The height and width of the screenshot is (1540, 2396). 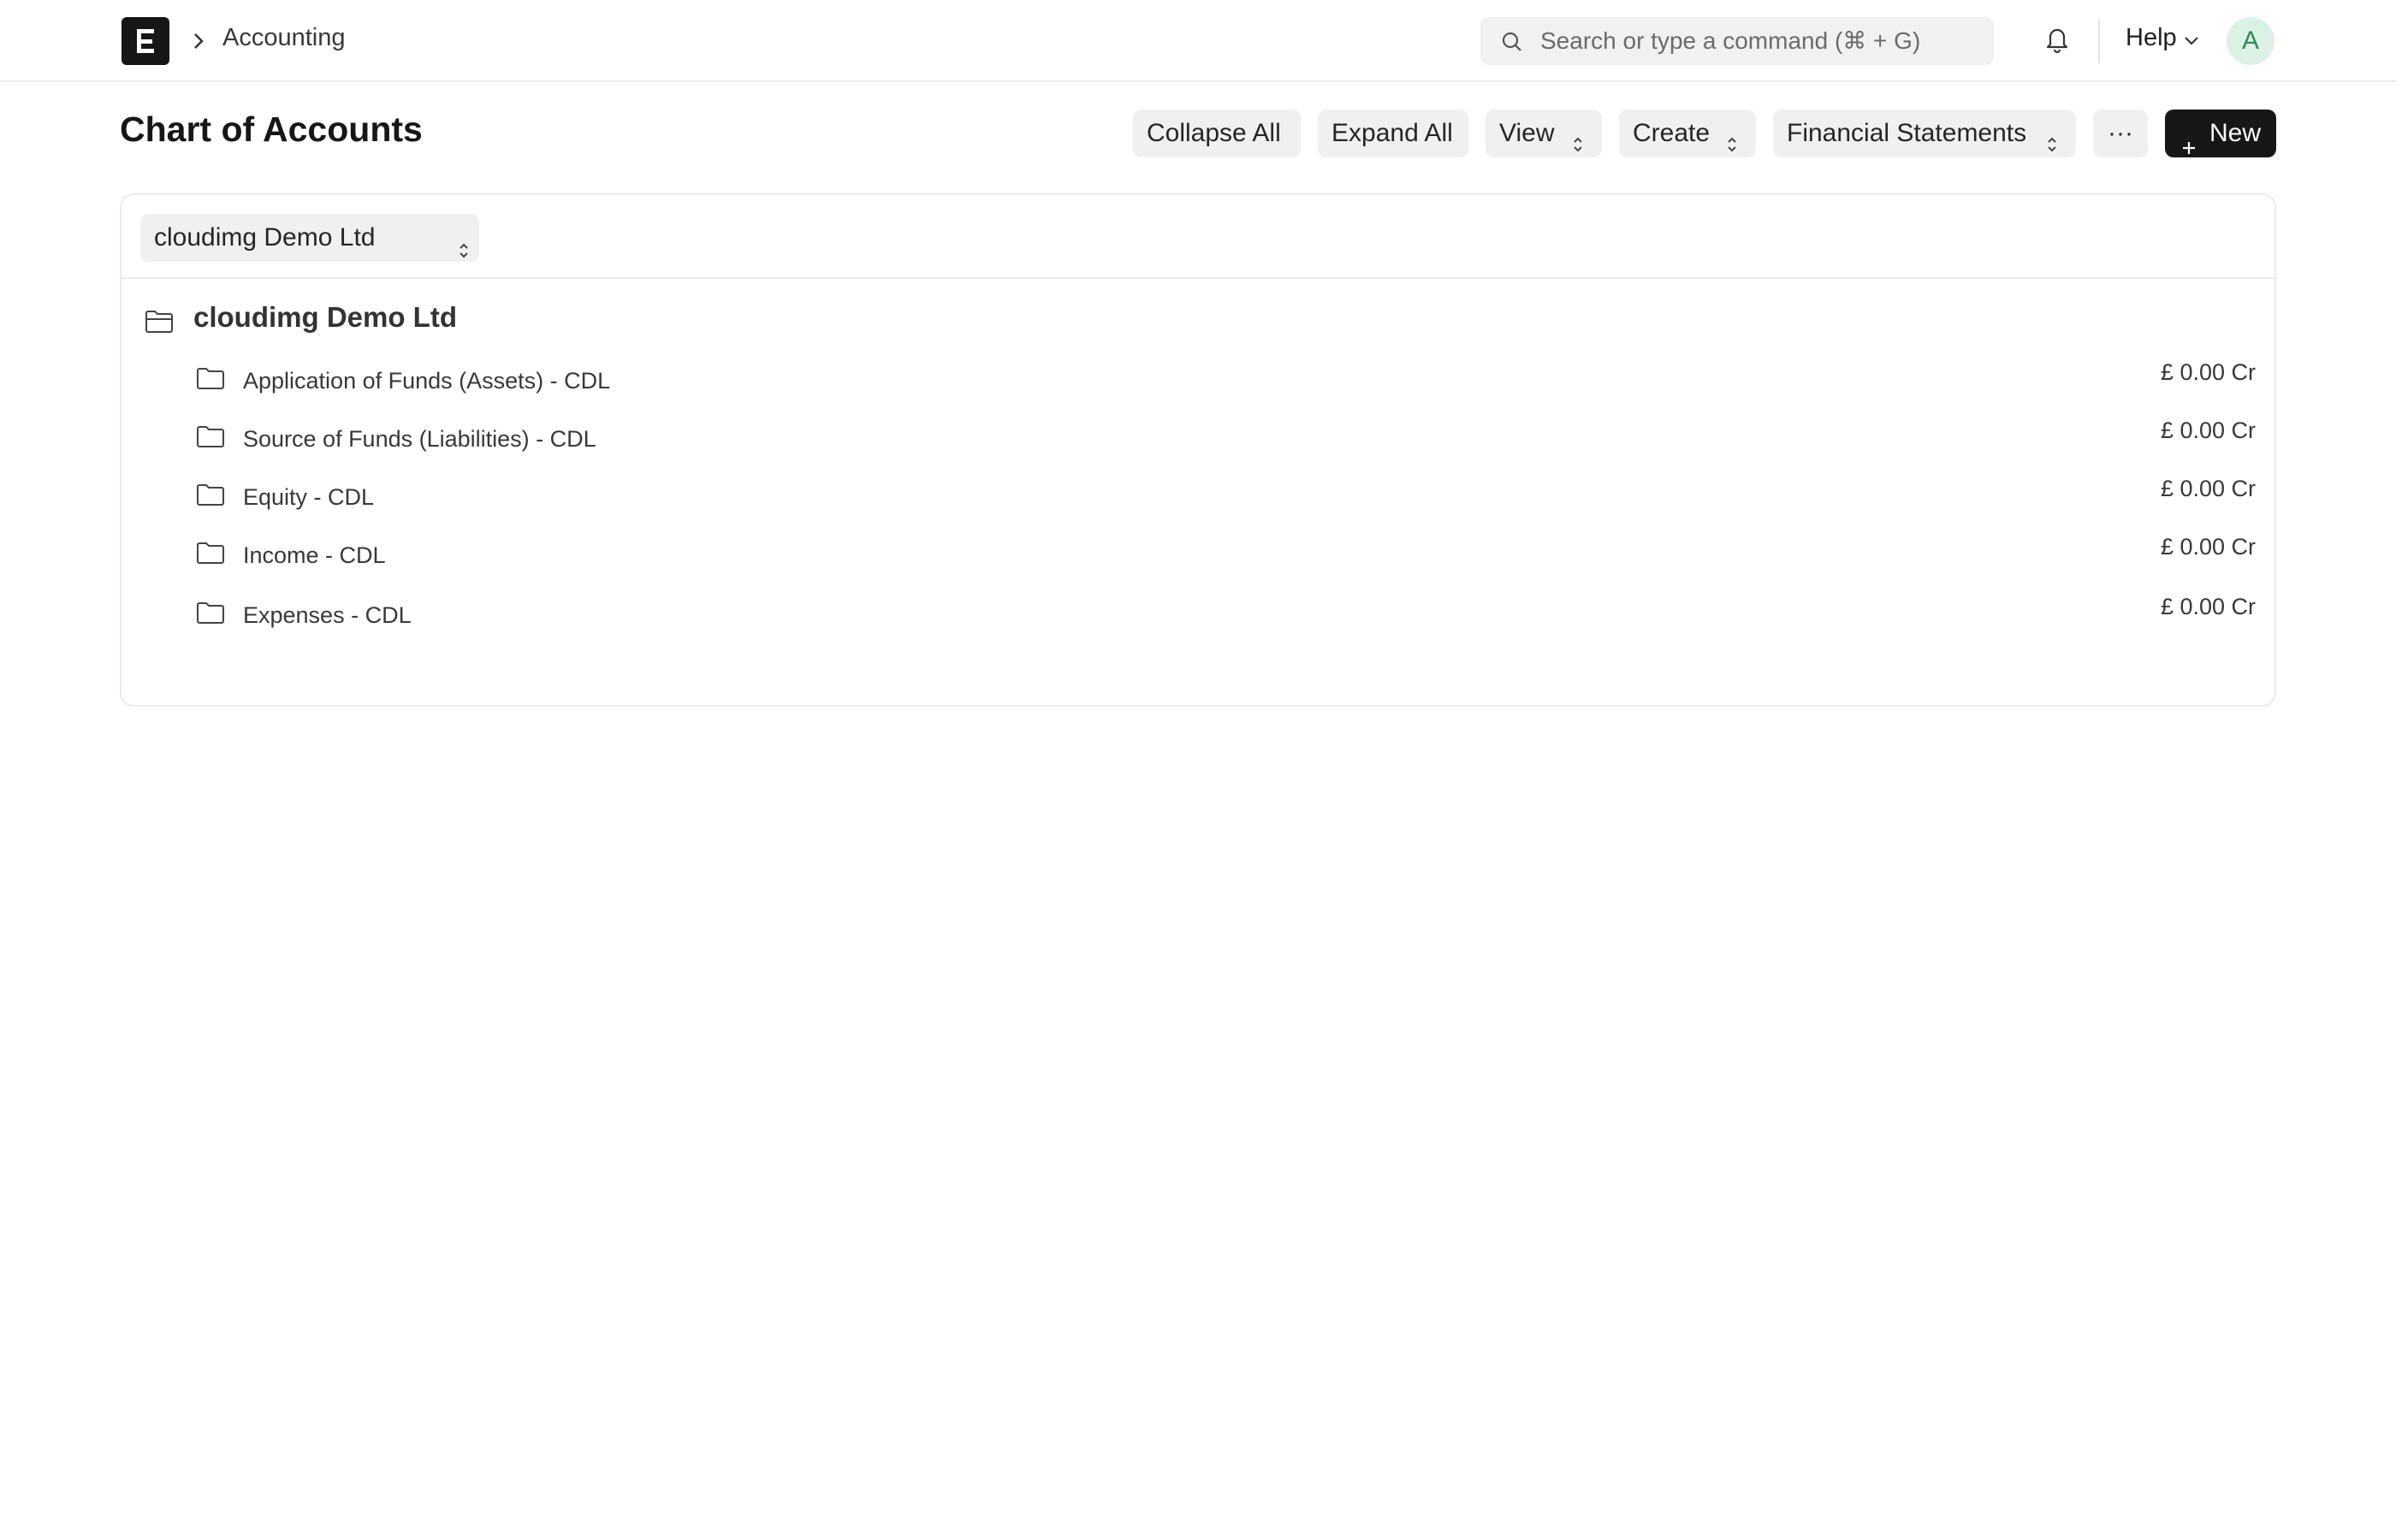 I want to click on financial-statements-dropdown-button: Financial Statements, so click(x=1924, y=133).